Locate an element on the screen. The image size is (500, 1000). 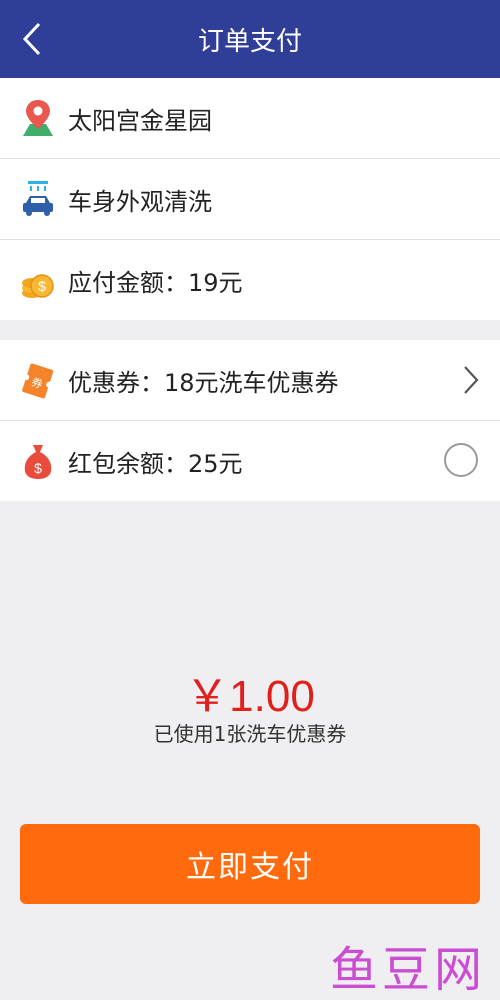
coins-icon: $ is located at coordinates (38, 280).